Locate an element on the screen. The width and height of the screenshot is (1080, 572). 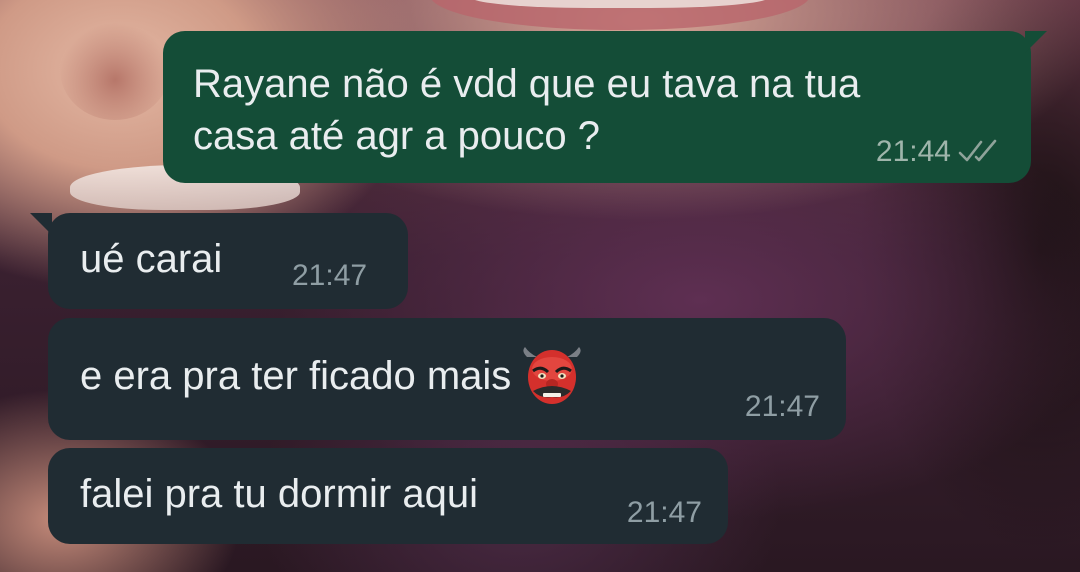
message-text: falei pra tu dormir aqui is located at coordinates (279, 494).